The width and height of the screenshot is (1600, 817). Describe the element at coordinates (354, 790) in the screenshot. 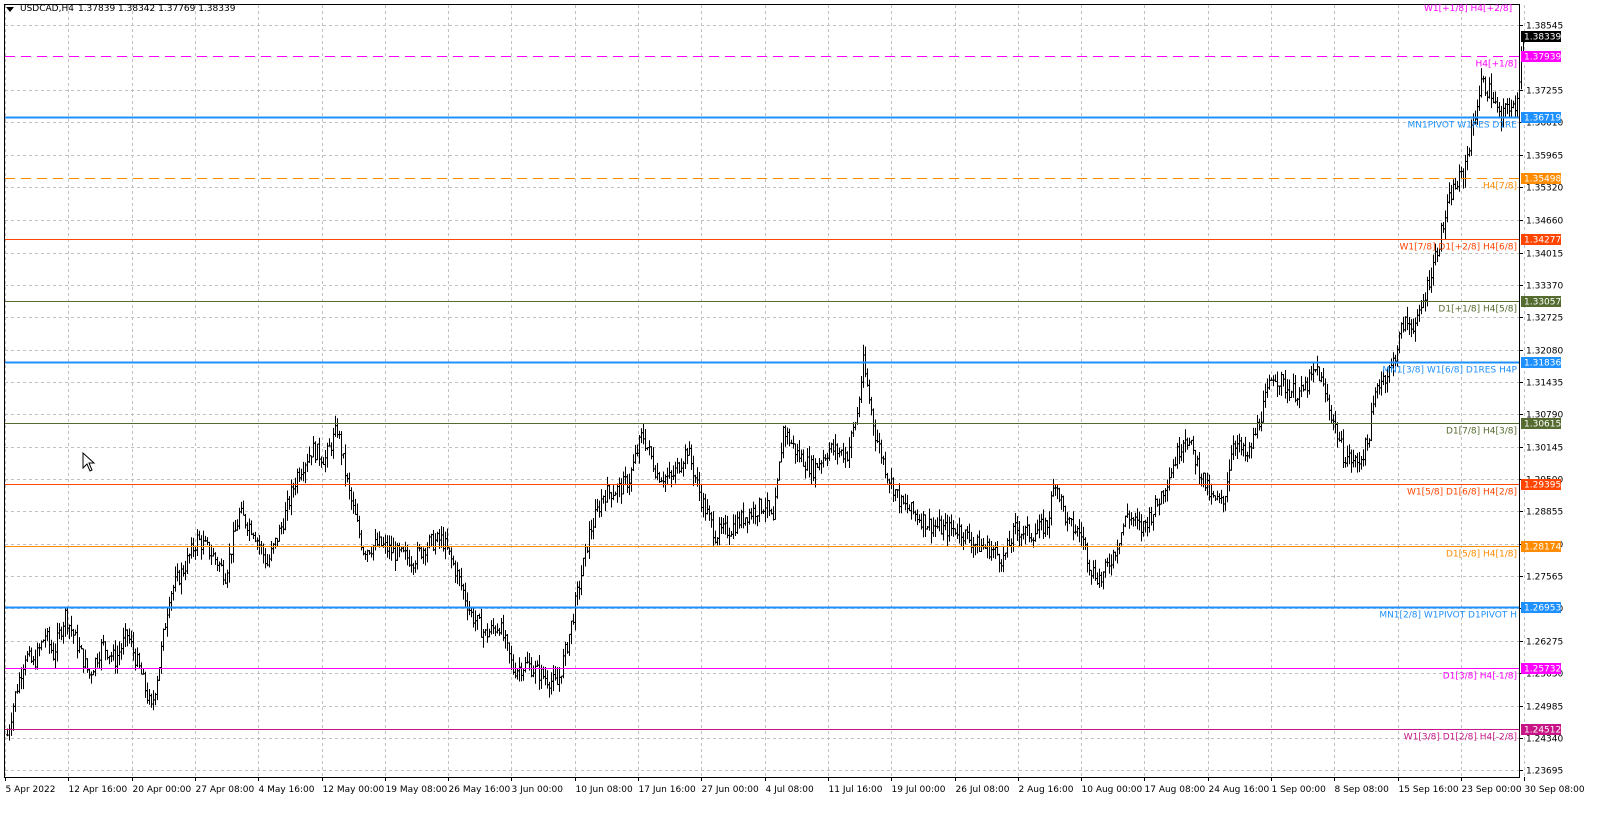

I see `time-tick-label: 12 May 00:00` at that location.